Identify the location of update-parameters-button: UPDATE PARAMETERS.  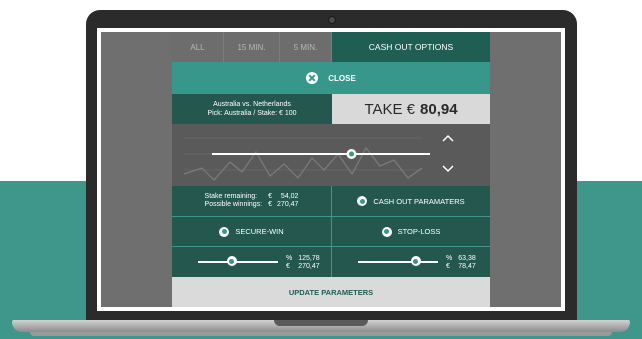
(331, 292).